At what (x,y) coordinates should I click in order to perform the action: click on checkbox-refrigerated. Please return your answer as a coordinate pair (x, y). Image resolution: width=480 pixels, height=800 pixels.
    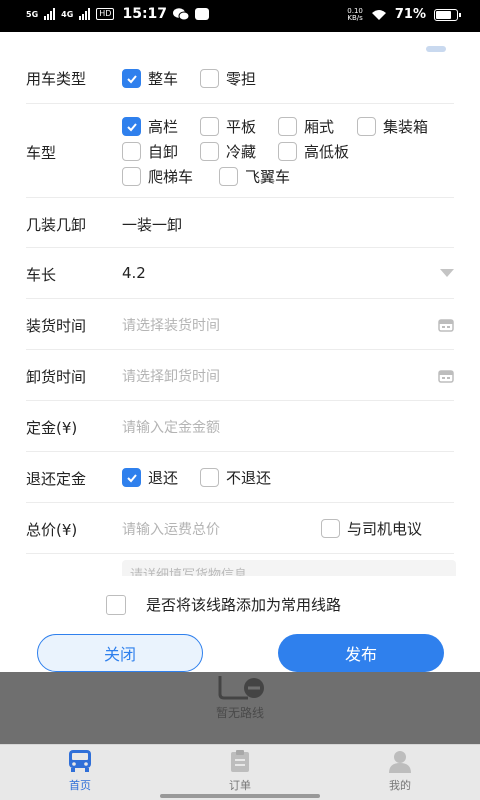
    Looking at the image, I should click on (209, 151).